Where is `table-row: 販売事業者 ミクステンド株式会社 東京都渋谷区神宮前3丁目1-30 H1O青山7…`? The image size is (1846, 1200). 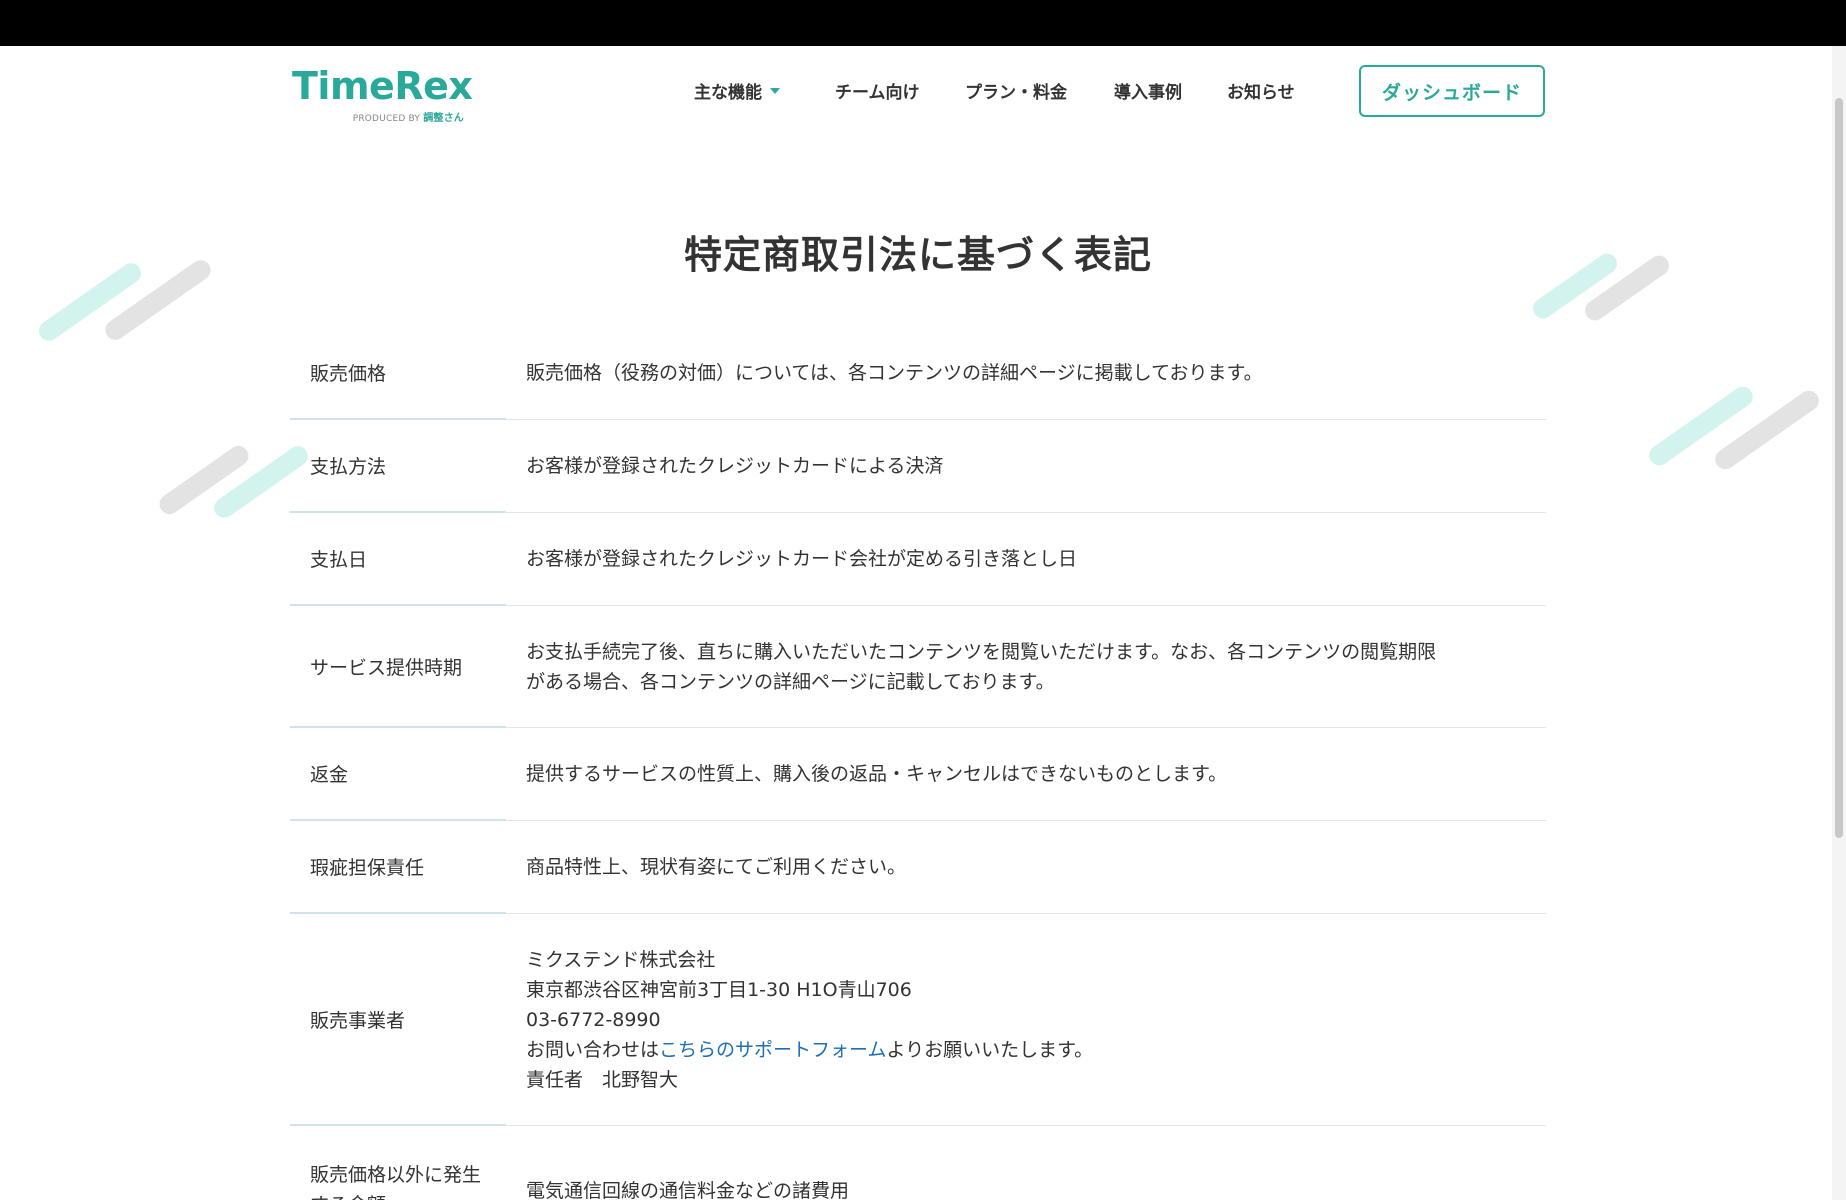
table-row: 販売事業者 ミクステンド株式会社 東京都渋谷区神宮前3丁目1-30 H1O青山7… is located at coordinates (918, 1020).